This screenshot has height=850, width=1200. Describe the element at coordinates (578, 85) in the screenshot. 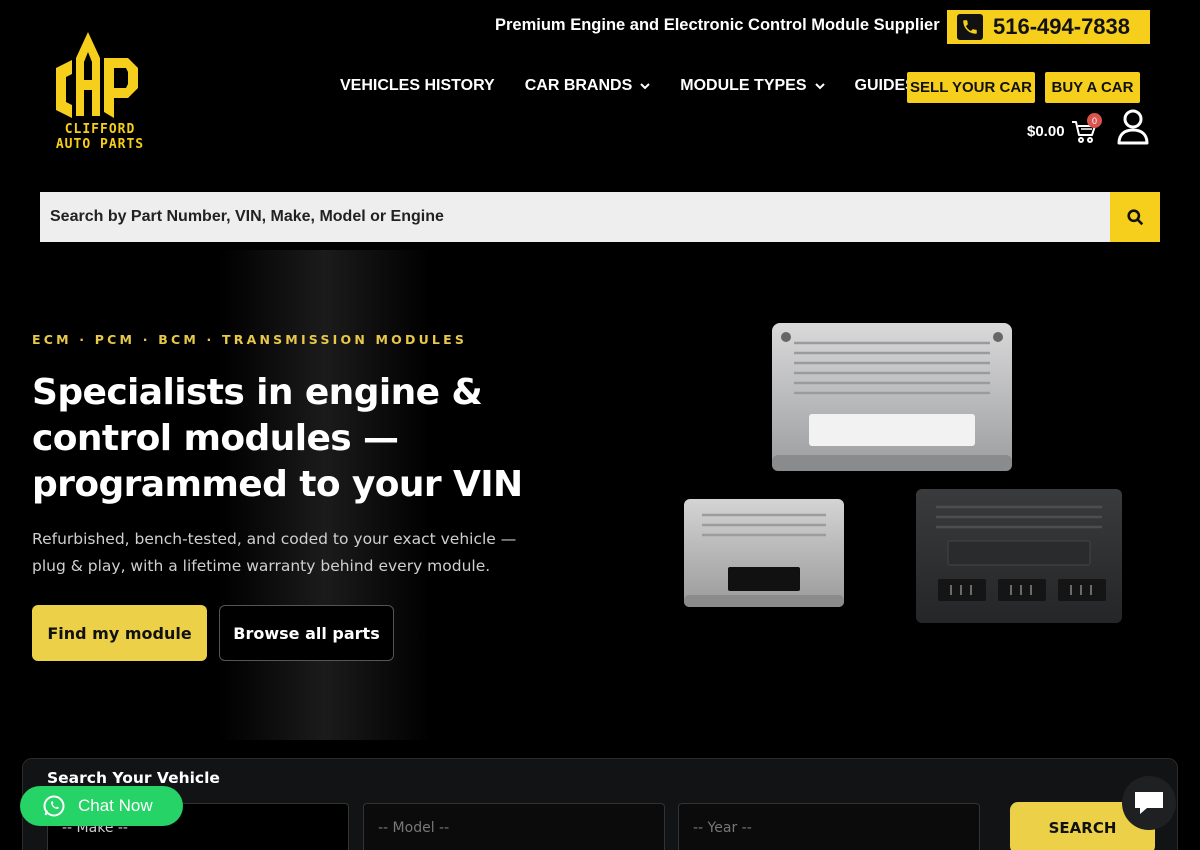

I see `nav-label: CAR BRANDS` at that location.